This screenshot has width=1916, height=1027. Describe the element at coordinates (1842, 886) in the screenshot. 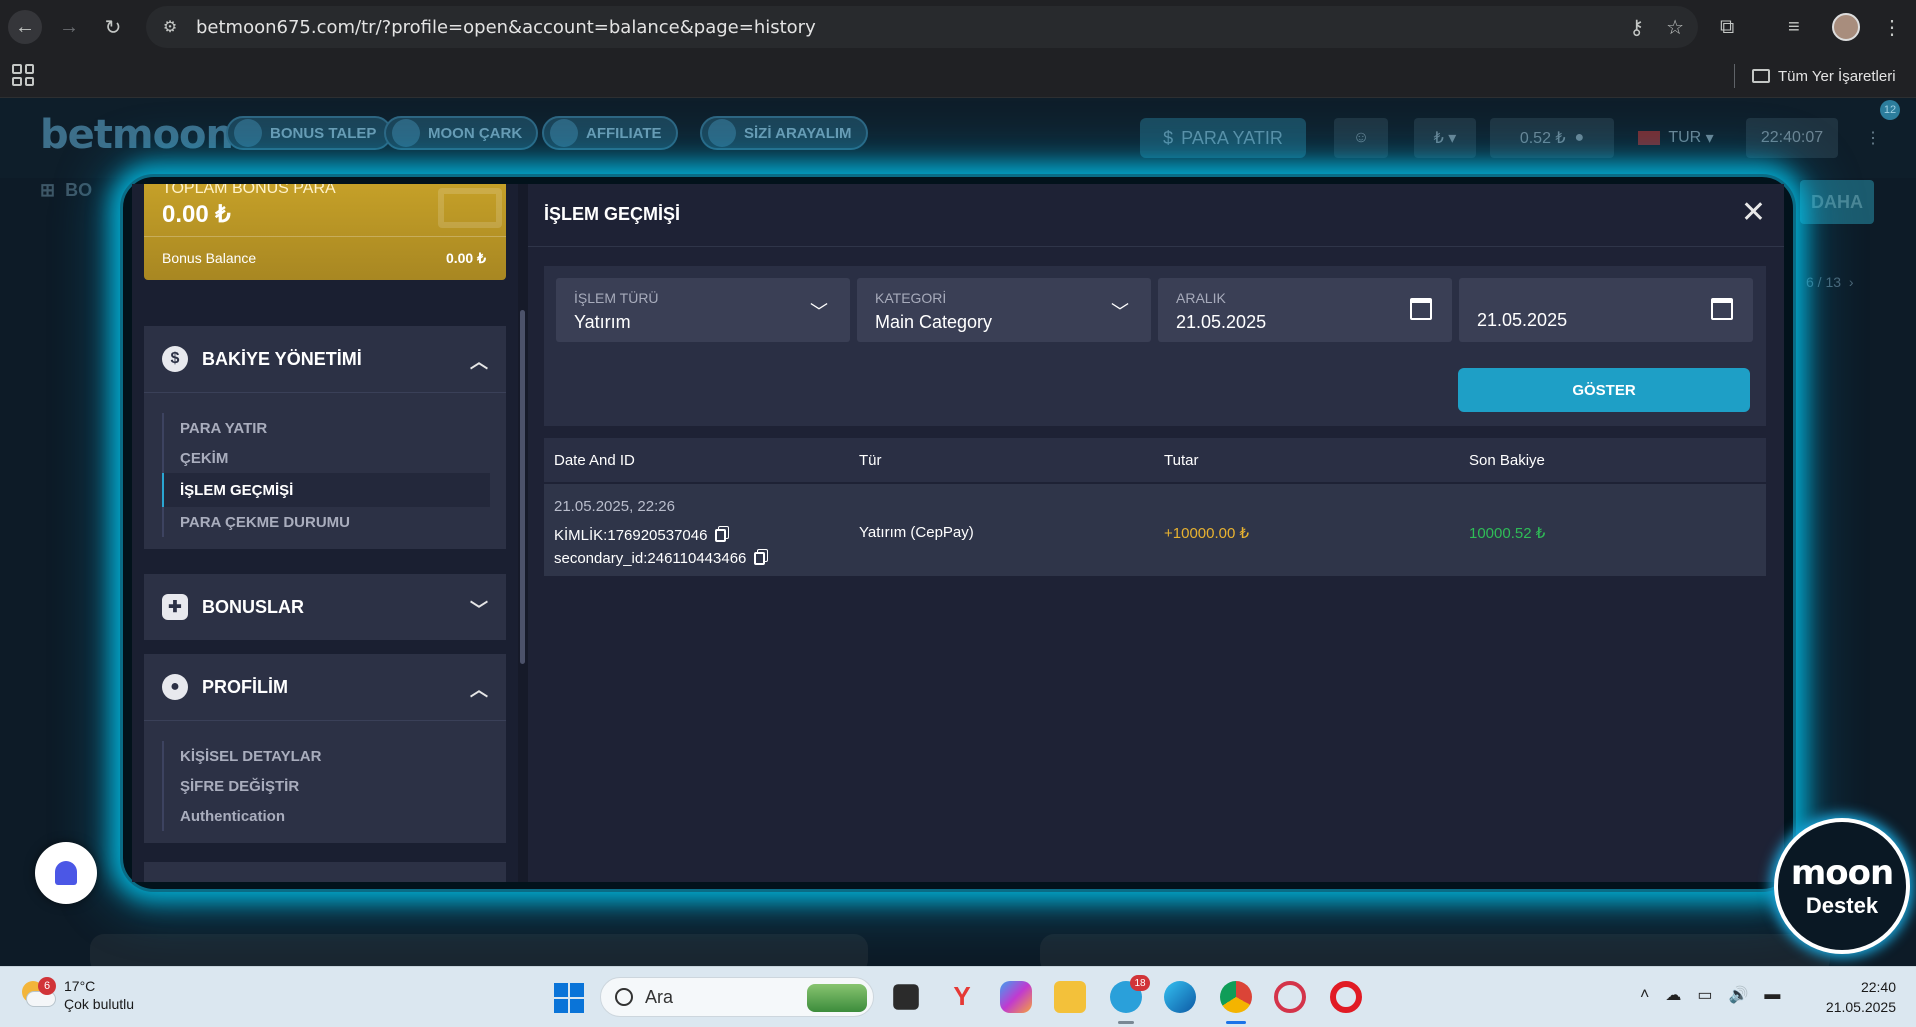

I see `support-chat-button: moon Destek` at that location.